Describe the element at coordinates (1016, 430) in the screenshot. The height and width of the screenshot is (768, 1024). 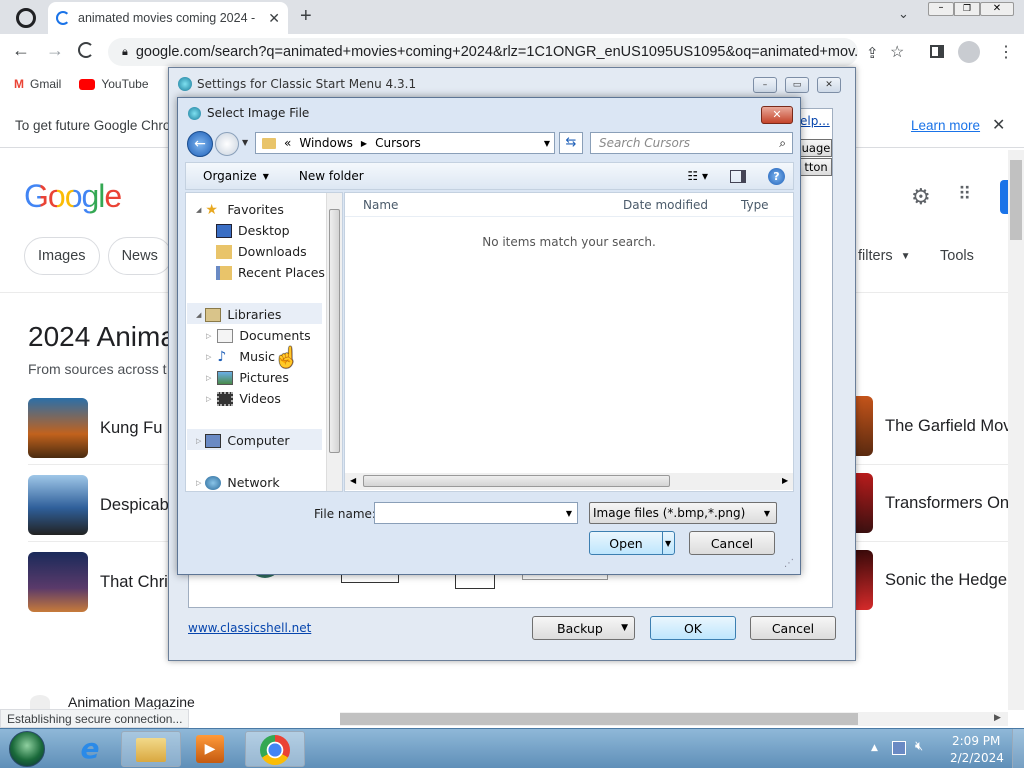
I see `vertical-scrollbar` at that location.